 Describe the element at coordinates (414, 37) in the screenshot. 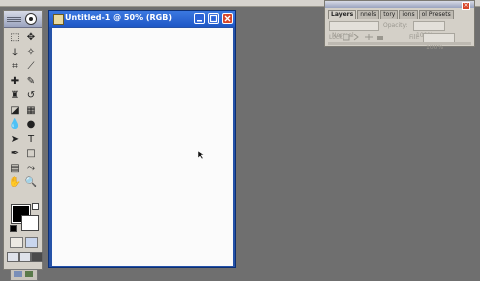

I see `fill-label: Fill:` at that location.